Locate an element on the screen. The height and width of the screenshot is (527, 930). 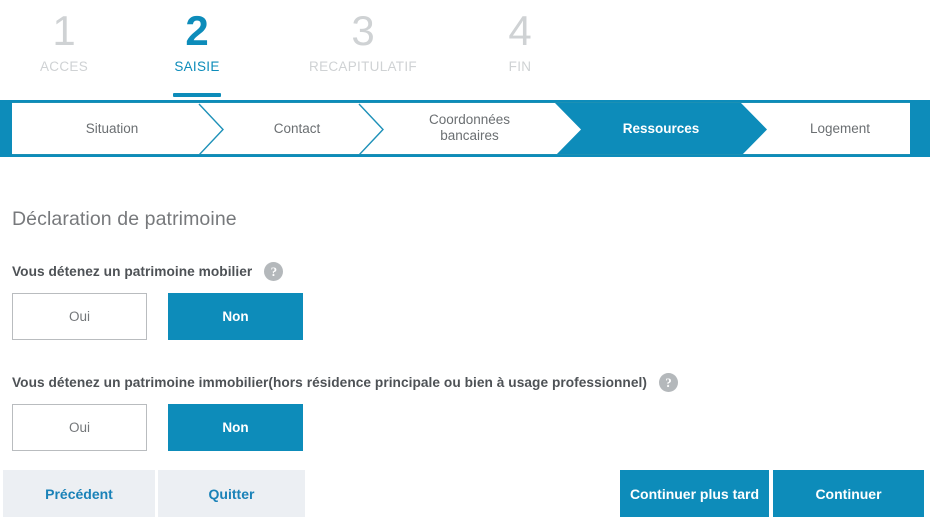
wizard-step-label: SAISIE is located at coordinates (197, 66).